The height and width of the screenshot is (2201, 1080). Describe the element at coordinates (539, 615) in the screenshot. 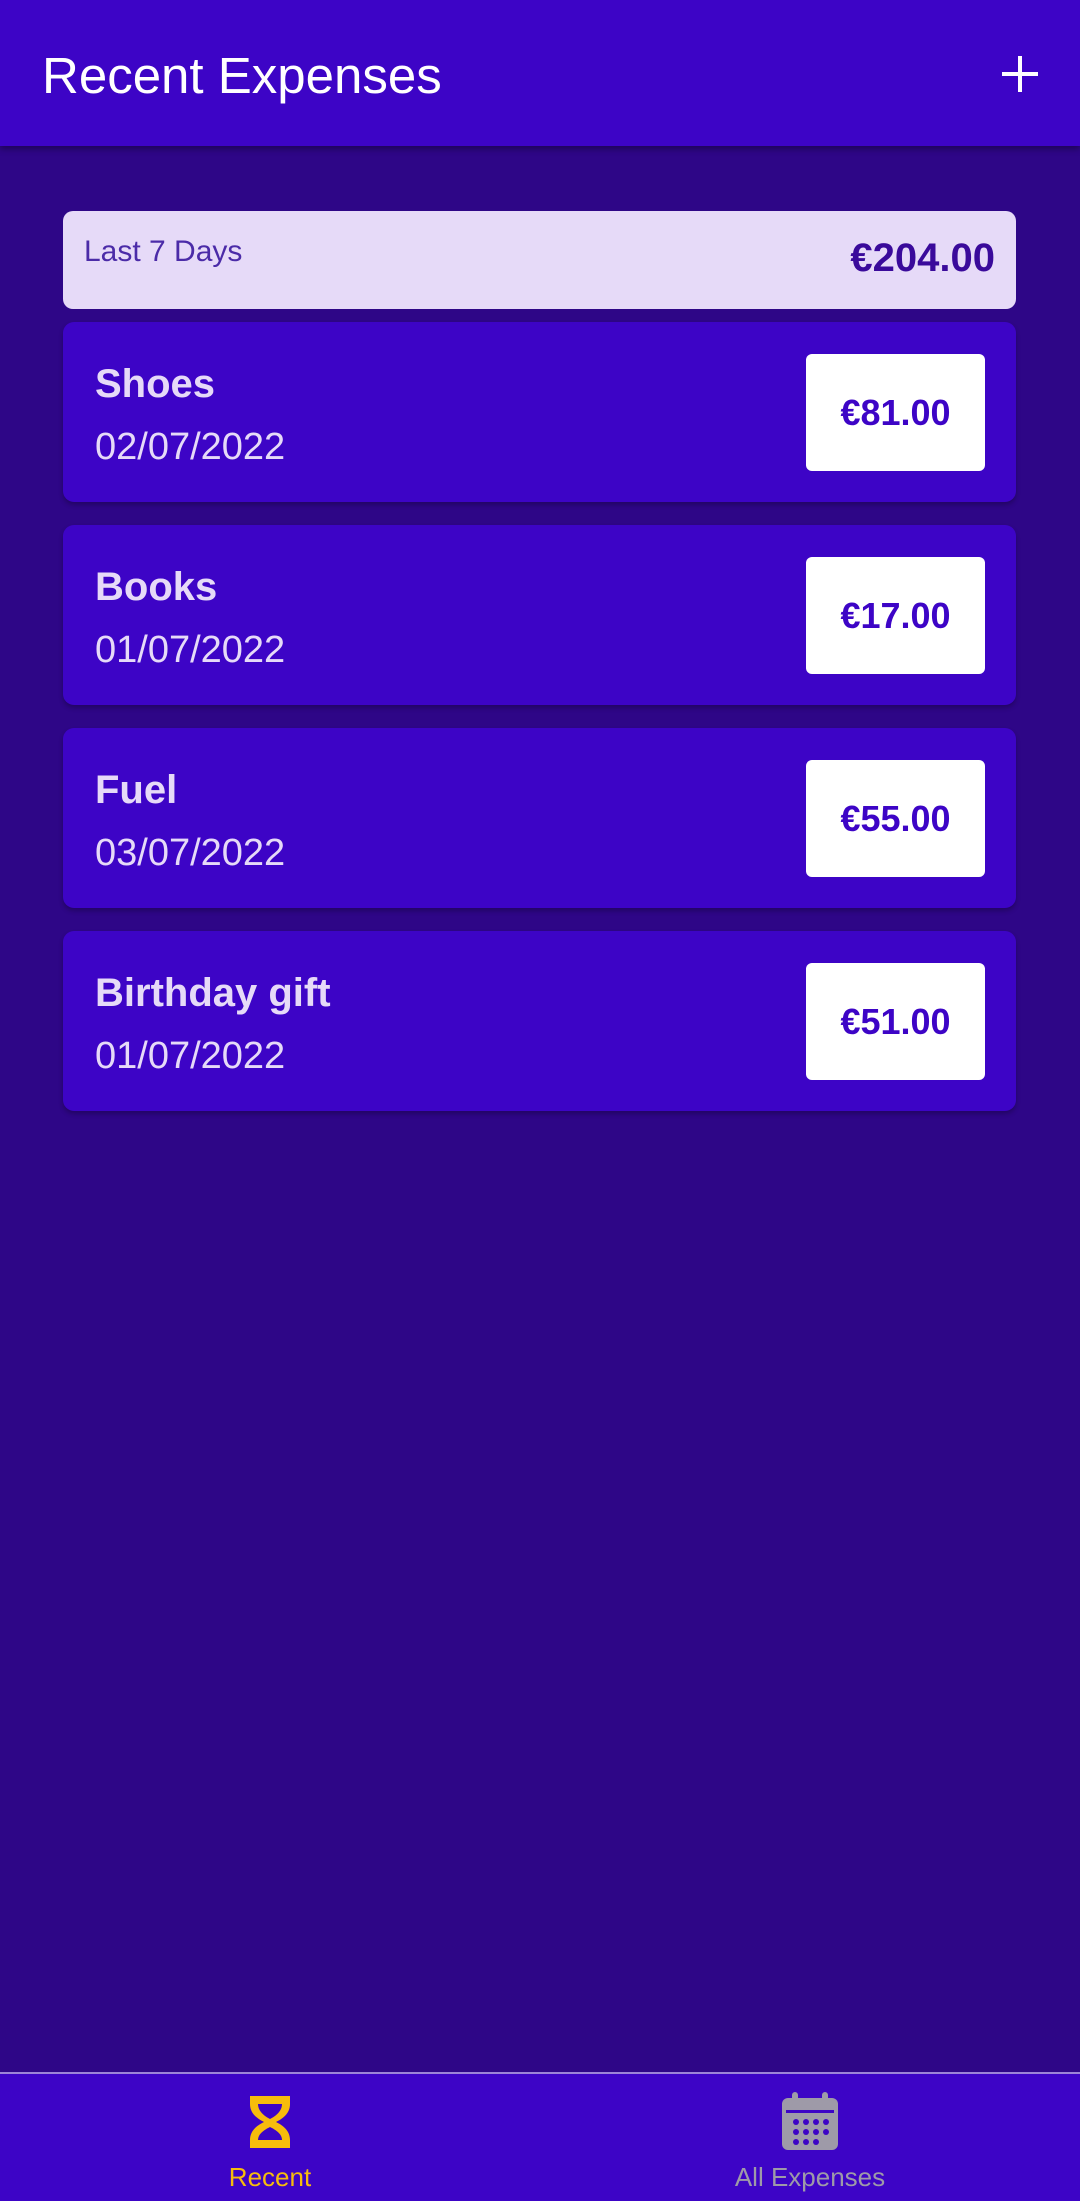

I see `expense-item: Books 01/07/2022 €17.00` at that location.